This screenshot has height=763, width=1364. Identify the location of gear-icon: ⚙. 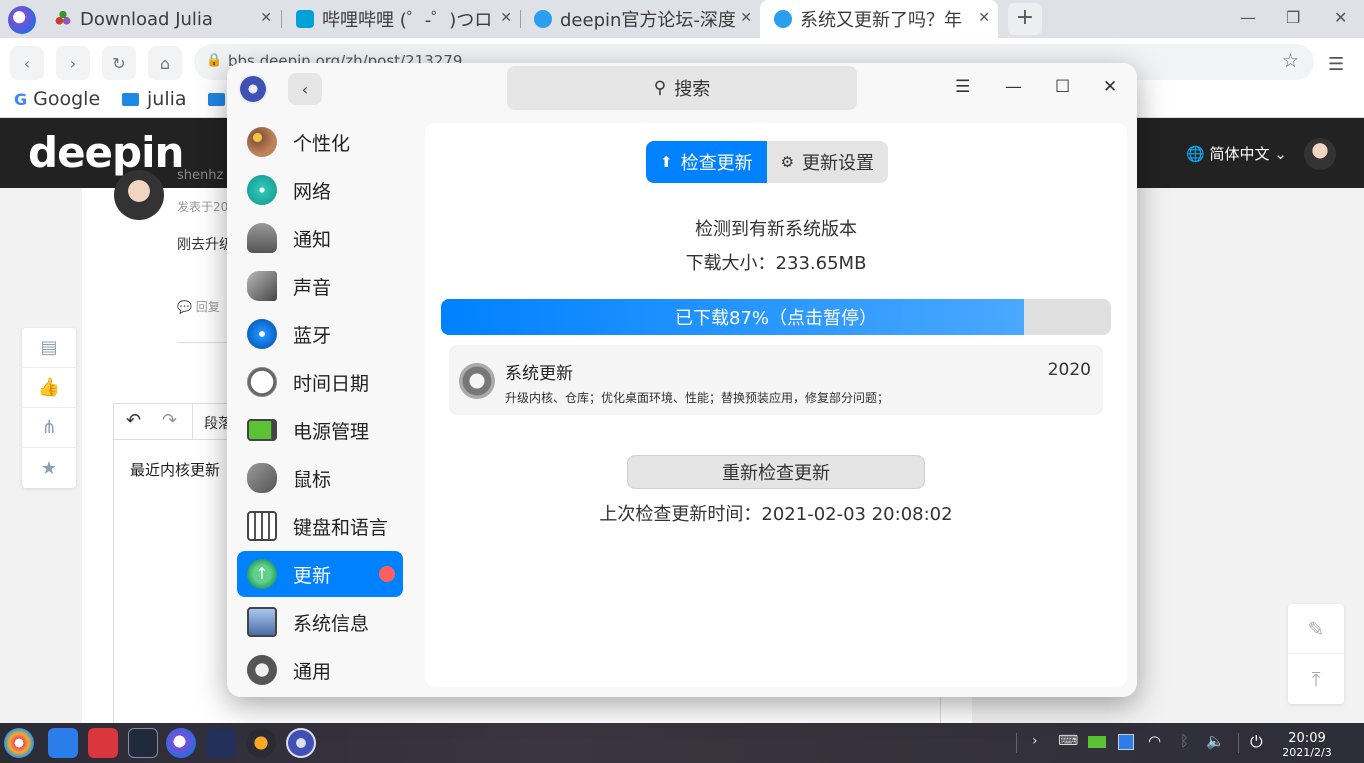
(787, 162).